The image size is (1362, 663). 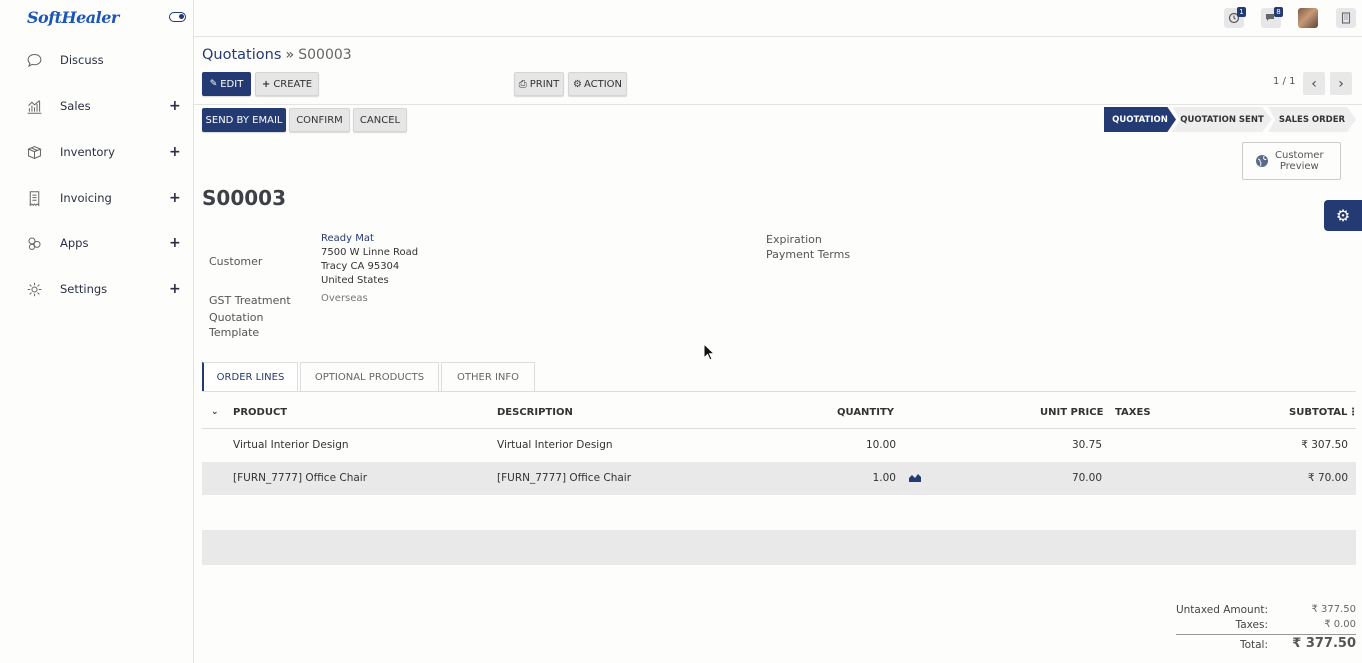 What do you see at coordinates (34, 152) in the screenshot?
I see `box-icon` at bounding box center [34, 152].